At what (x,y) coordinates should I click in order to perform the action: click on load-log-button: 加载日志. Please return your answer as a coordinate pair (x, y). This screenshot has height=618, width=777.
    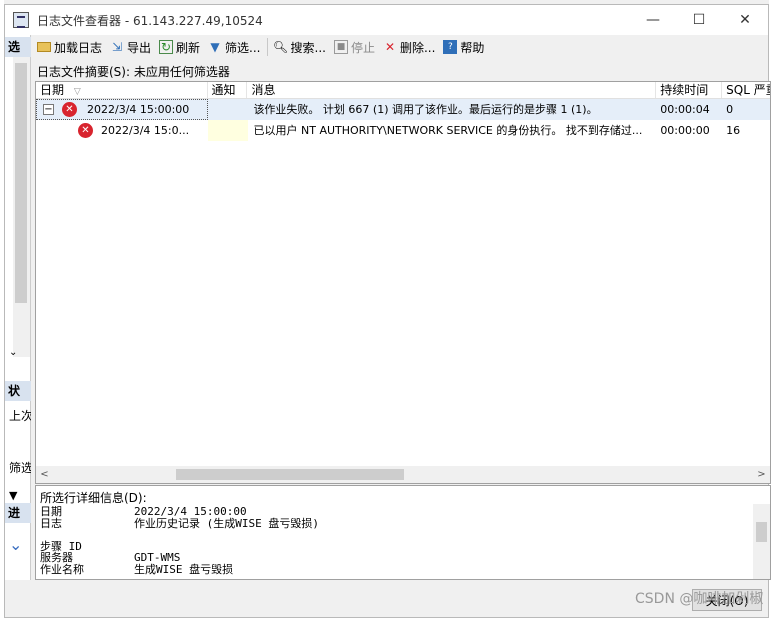
    Looking at the image, I should click on (69, 47).